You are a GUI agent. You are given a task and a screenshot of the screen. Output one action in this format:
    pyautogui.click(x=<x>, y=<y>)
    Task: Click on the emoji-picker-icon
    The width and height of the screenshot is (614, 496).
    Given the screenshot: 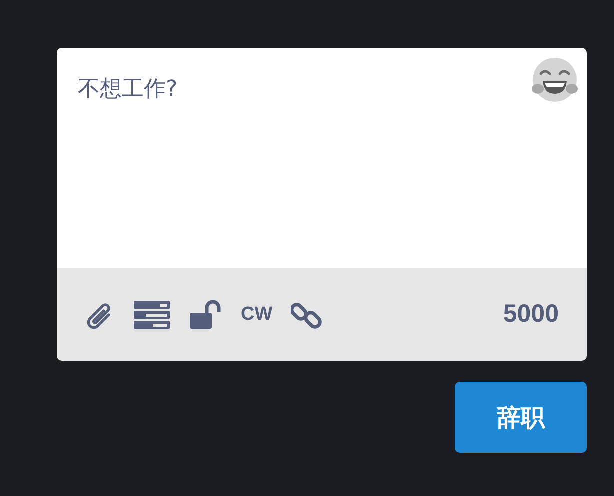 What is the action you would take?
    pyautogui.click(x=555, y=80)
    